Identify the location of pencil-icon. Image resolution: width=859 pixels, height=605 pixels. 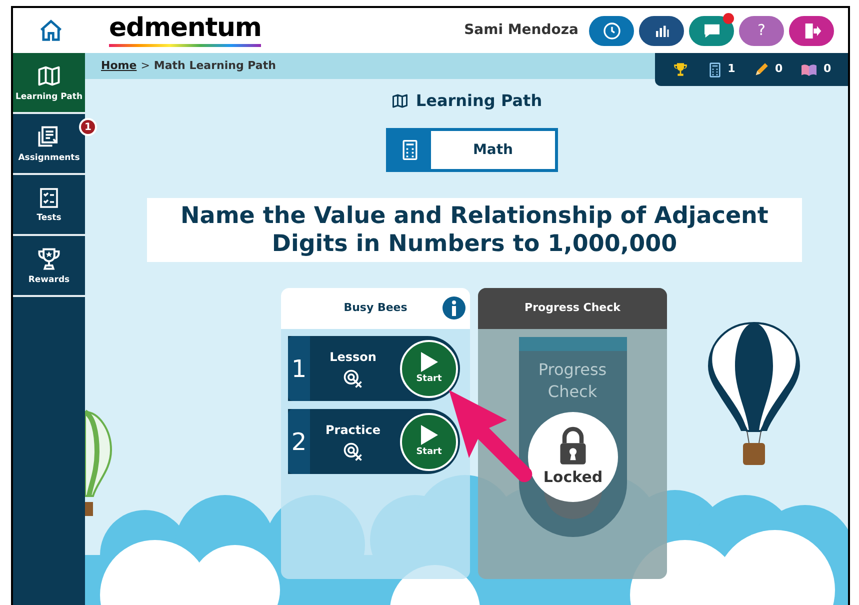
(761, 69).